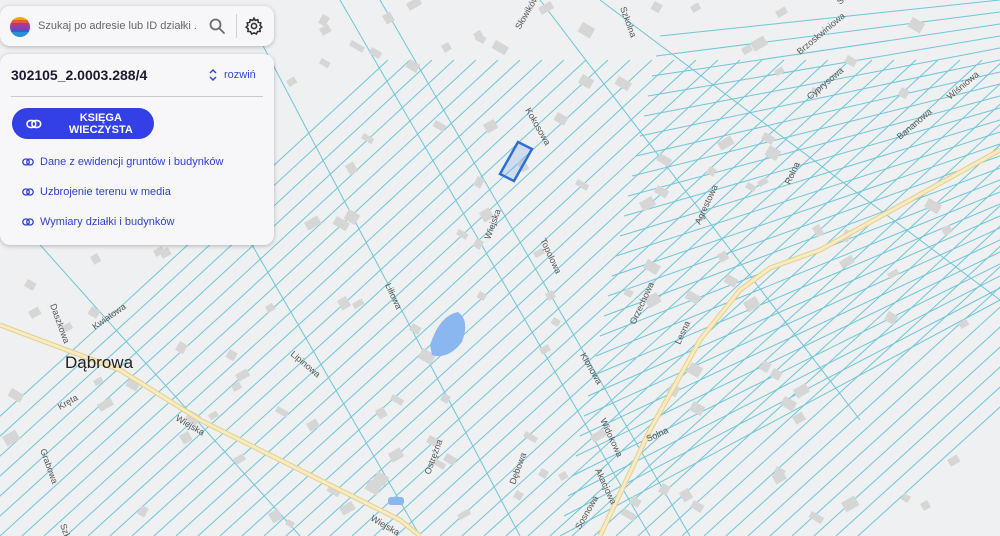  What do you see at coordinates (217, 26) in the screenshot?
I see `search-icon` at bounding box center [217, 26].